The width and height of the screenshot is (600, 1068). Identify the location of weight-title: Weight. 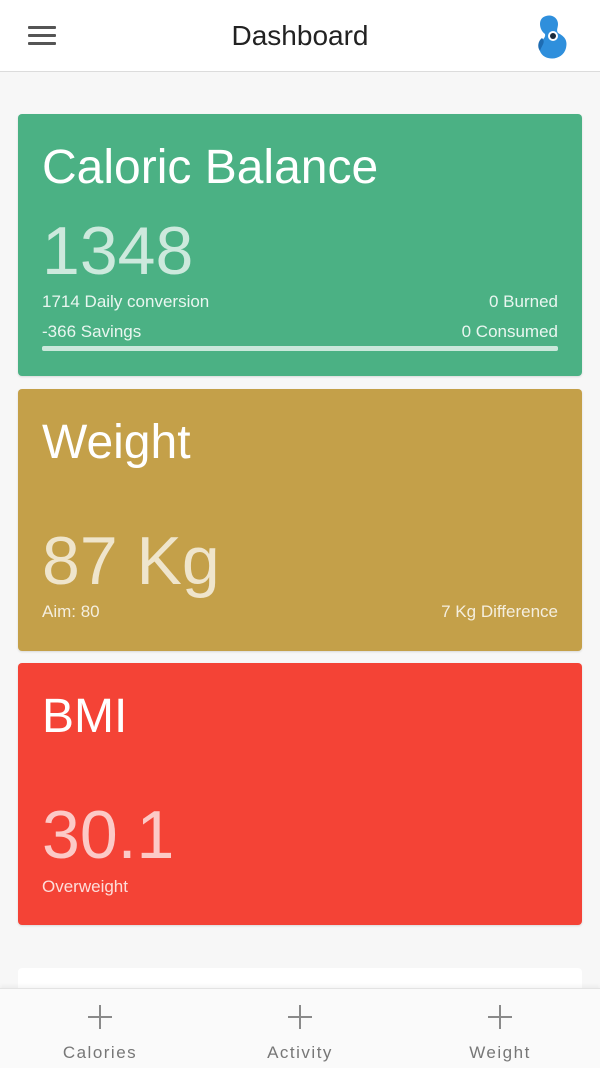
(116, 442).